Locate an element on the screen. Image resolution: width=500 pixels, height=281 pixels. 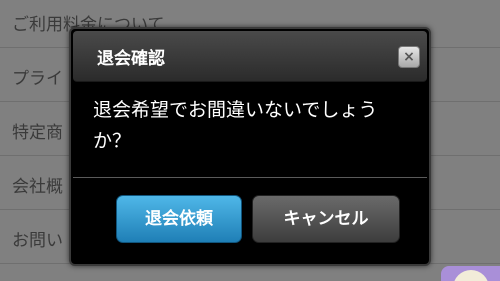
close-button: × is located at coordinates (409, 57).